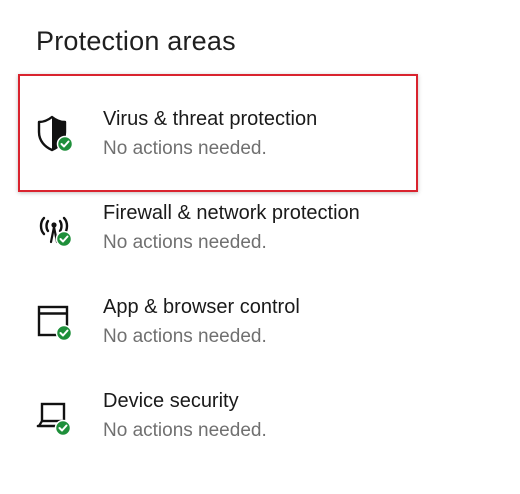 The width and height of the screenshot is (520, 494). What do you see at coordinates (54, 416) in the screenshot?
I see `laptop-check-icon` at bounding box center [54, 416].